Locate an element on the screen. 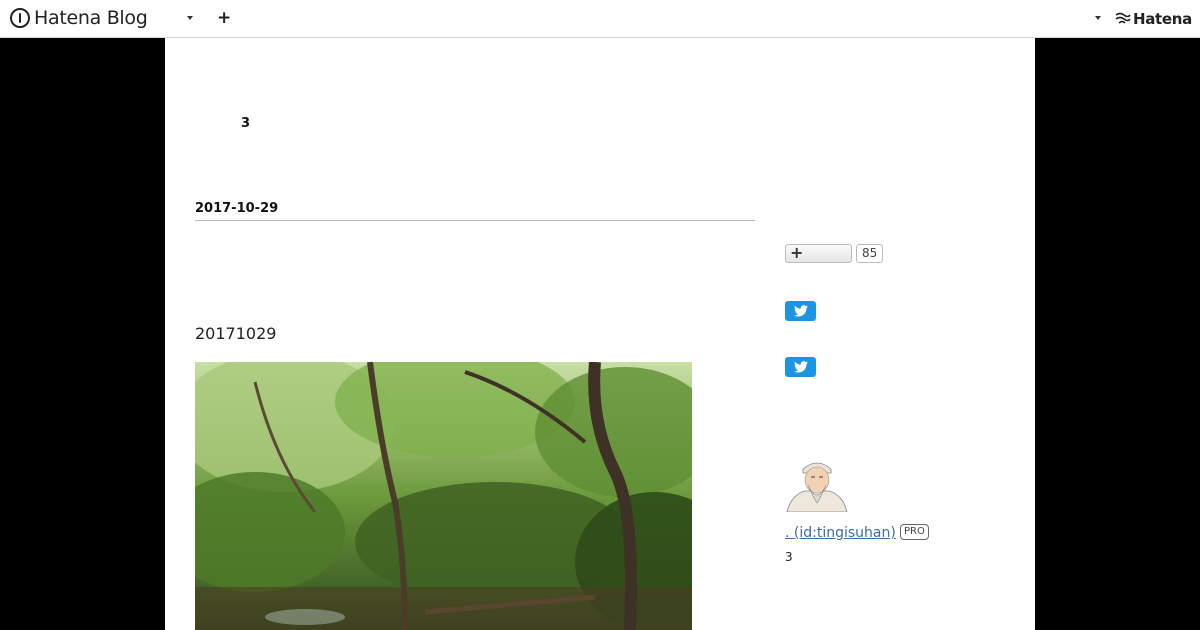 The image size is (1200, 630). pro-badge: PRO is located at coordinates (914, 532).